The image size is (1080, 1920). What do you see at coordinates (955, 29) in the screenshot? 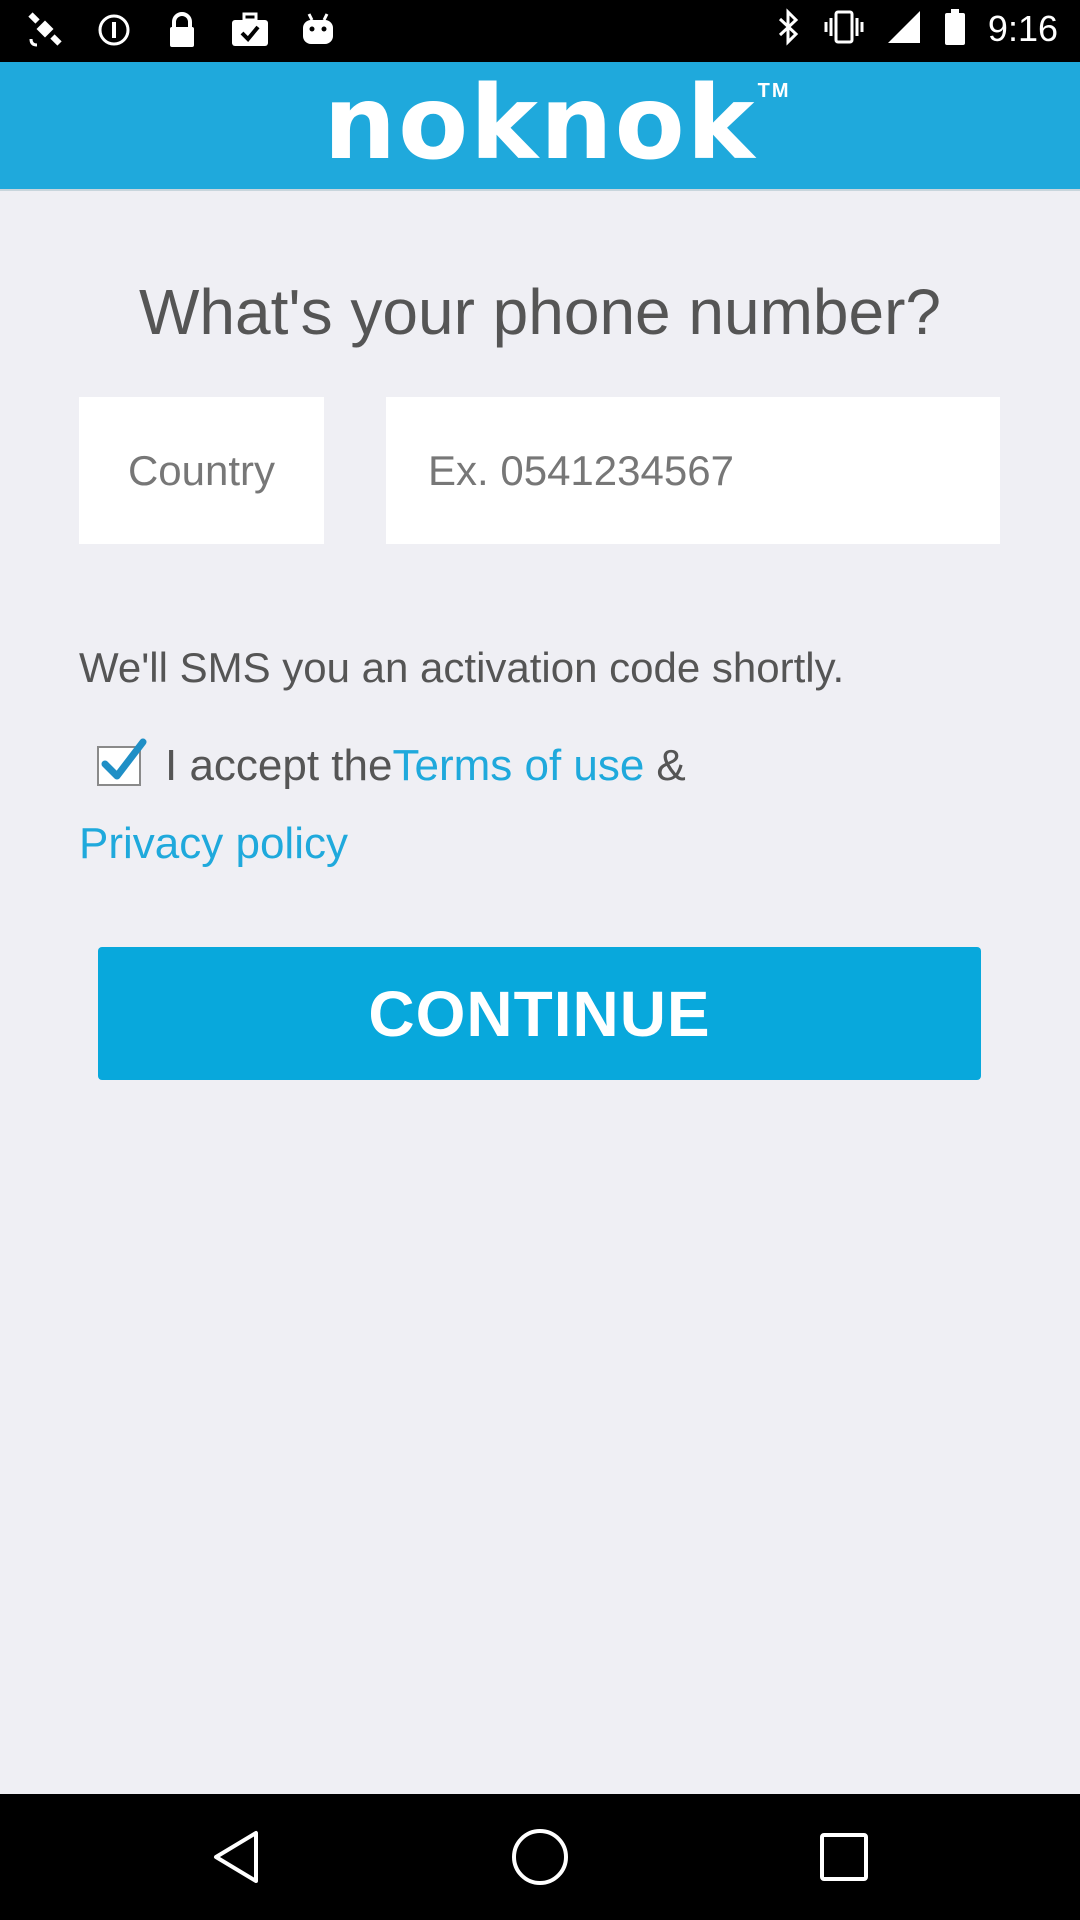
I see `battery-icon` at bounding box center [955, 29].